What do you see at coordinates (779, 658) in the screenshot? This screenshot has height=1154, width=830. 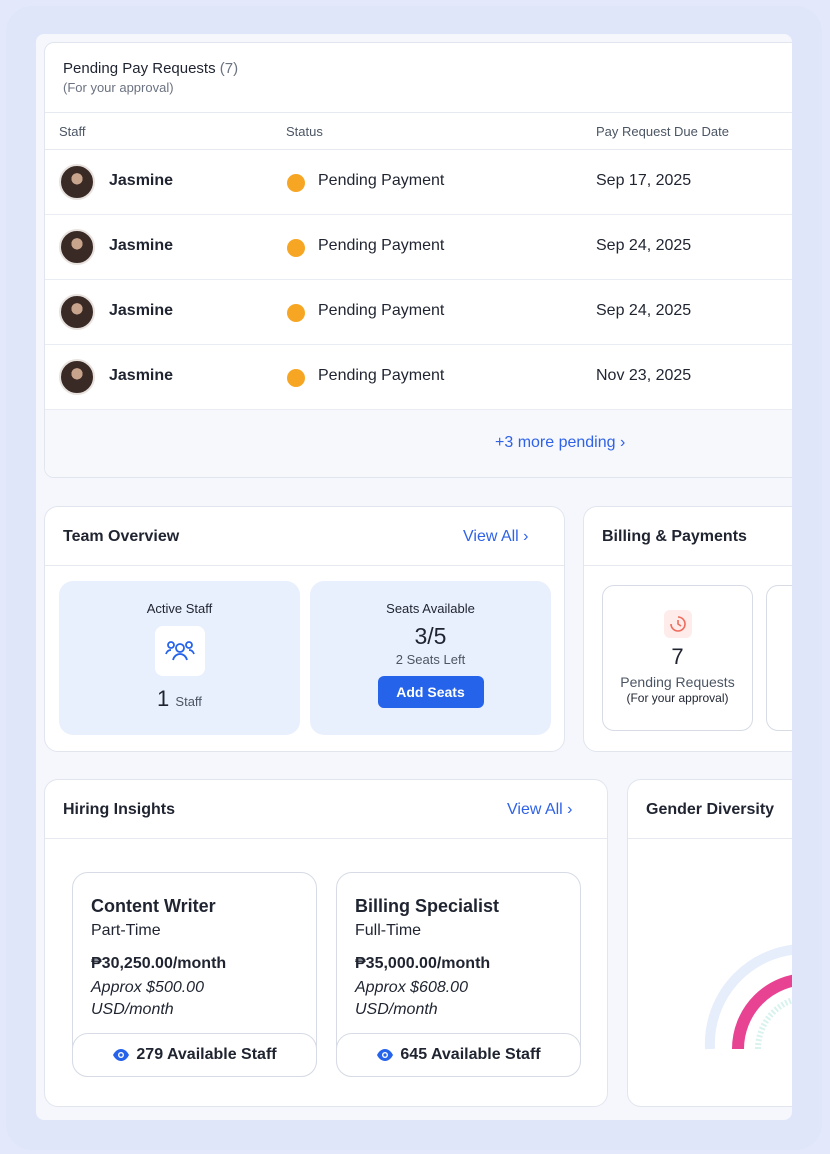 I see `billing-tile-partial` at bounding box center [779, 658].